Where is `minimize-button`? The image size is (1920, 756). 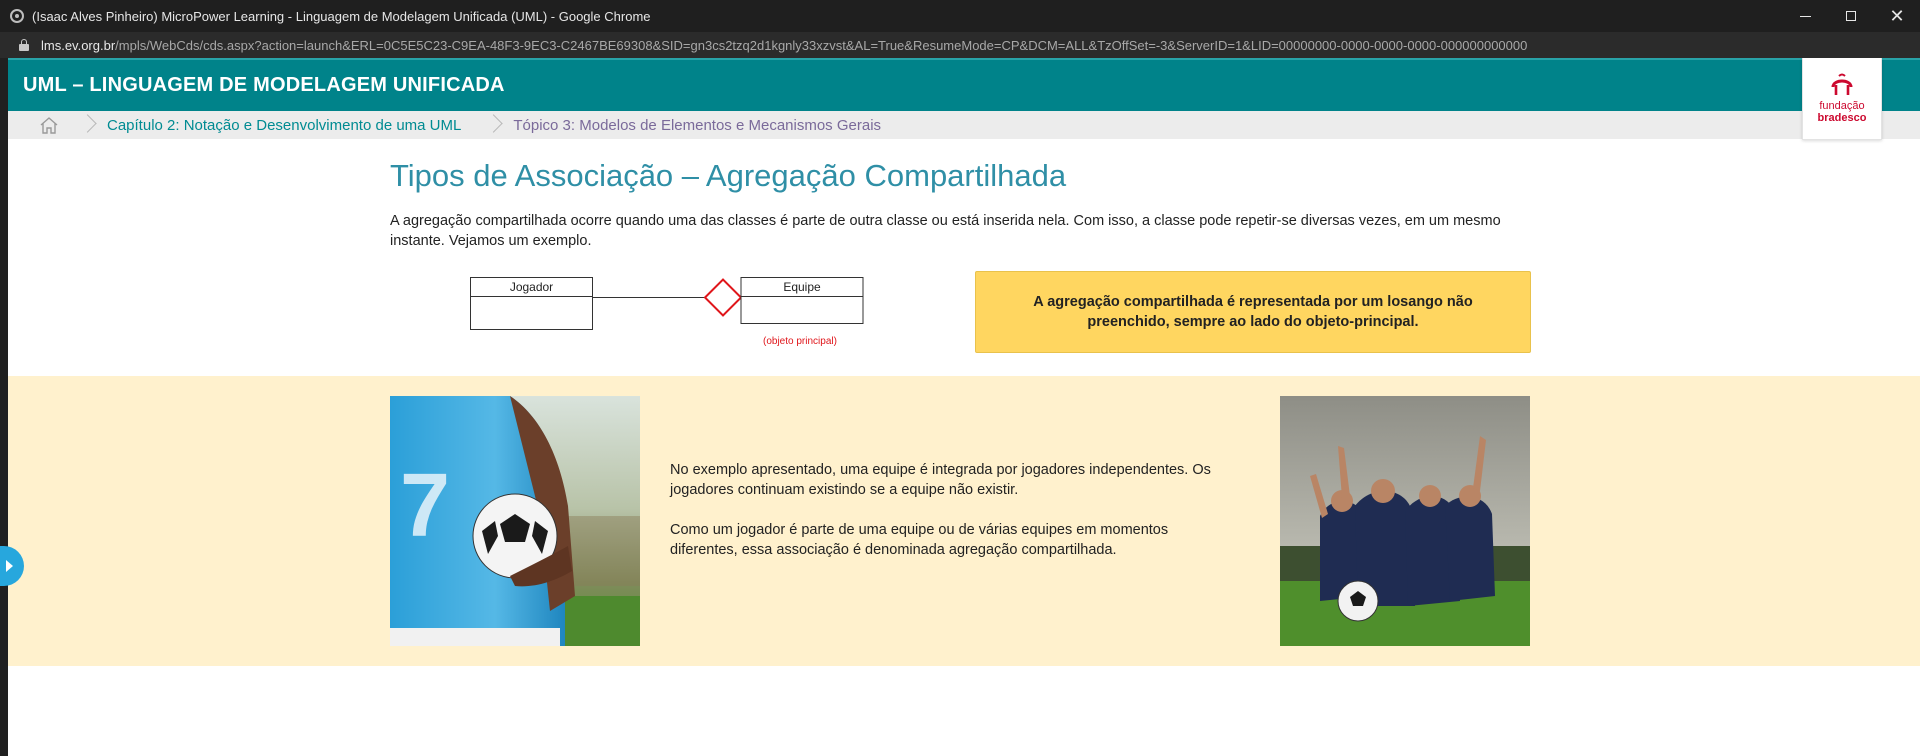
minimize-button is located at coordinates (1805, 16).